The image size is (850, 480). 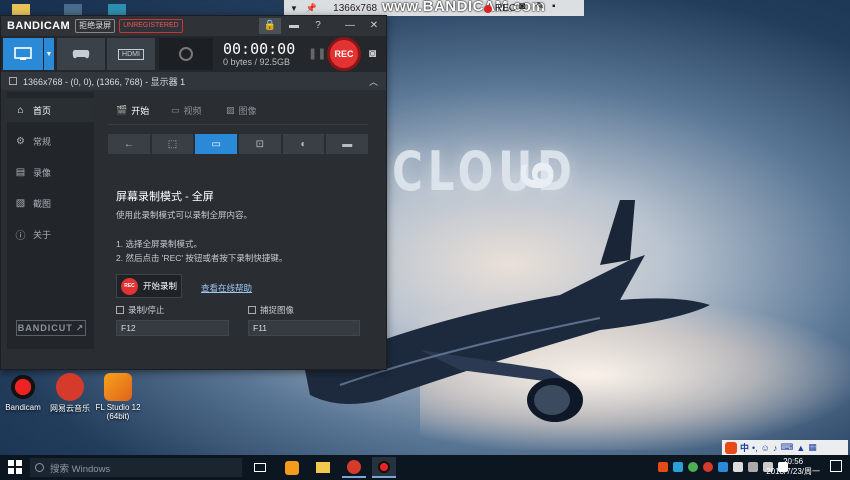 I want to click on back-arrow-icon: ←, so click(x=129, y=144).